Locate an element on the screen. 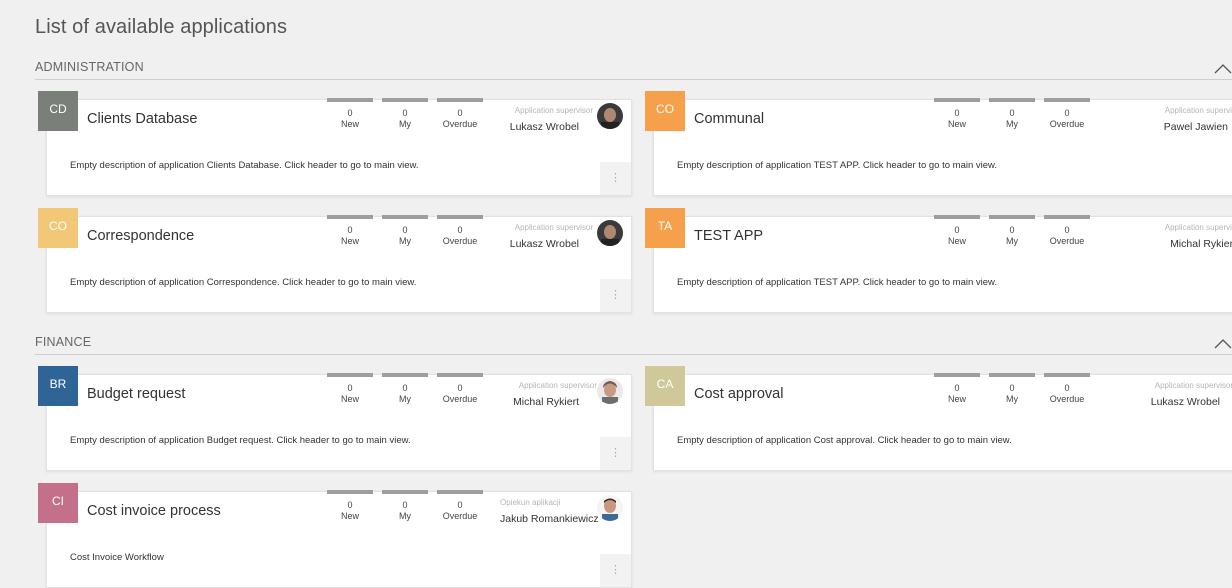  app-name: Correspondence is located at coordinates (141, 236).